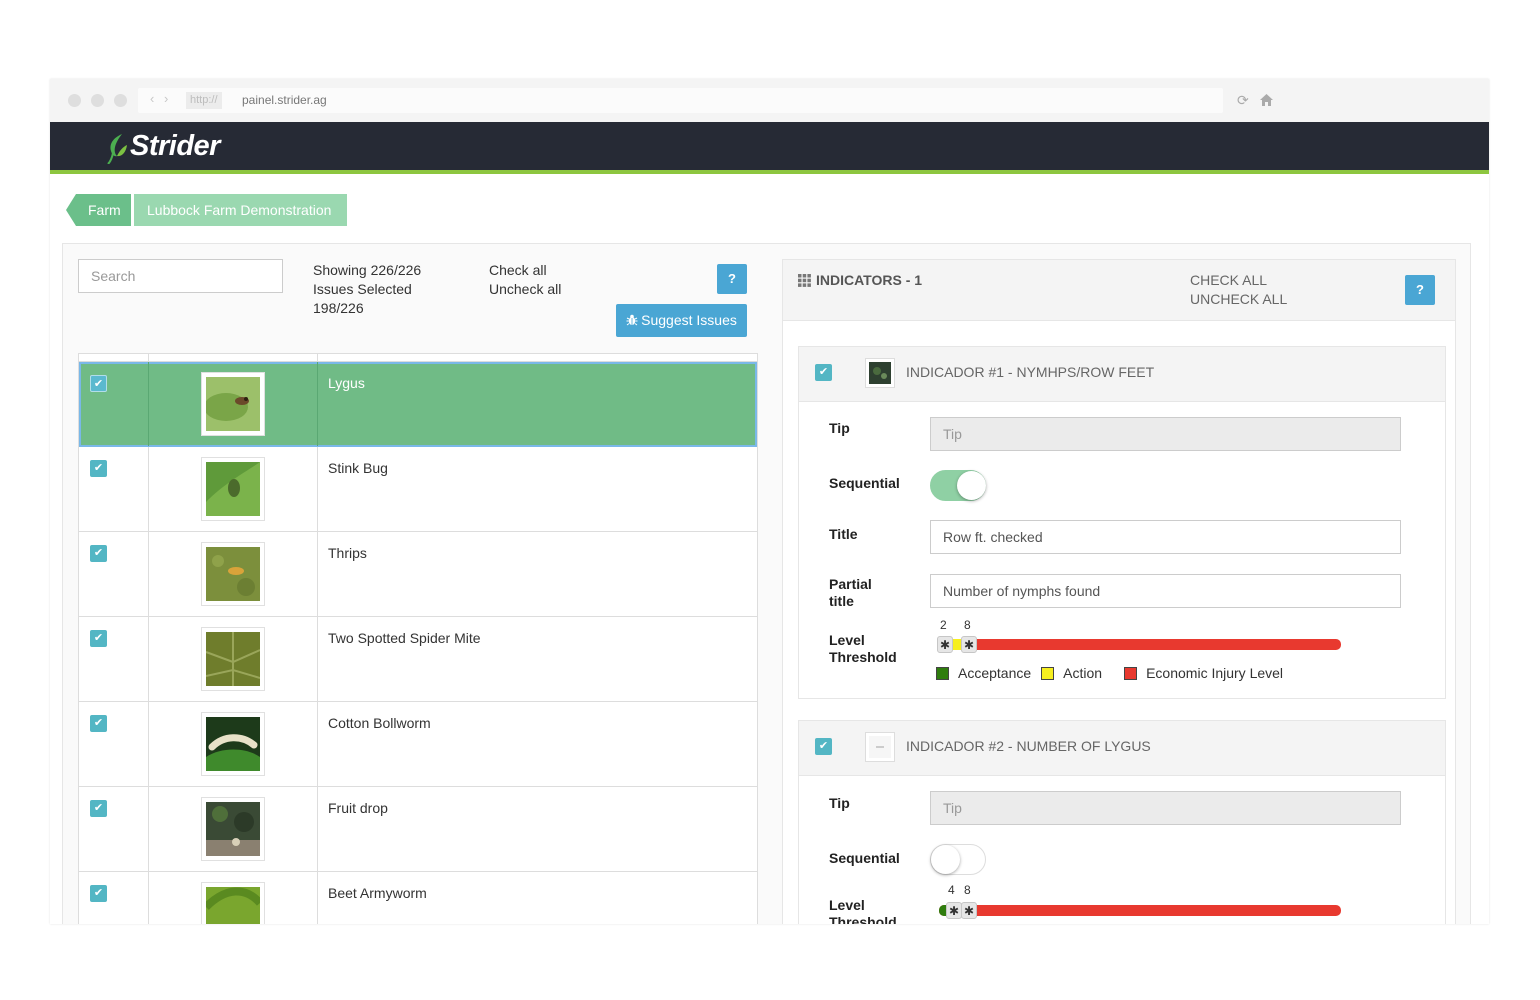 Image resolution: width=1540 pixels, height=1000 pixels. What do you see at coordinates (367, 270) in the screenshot?
I see `showing-count: Showing 226/226` at bounding box center [367, 270].